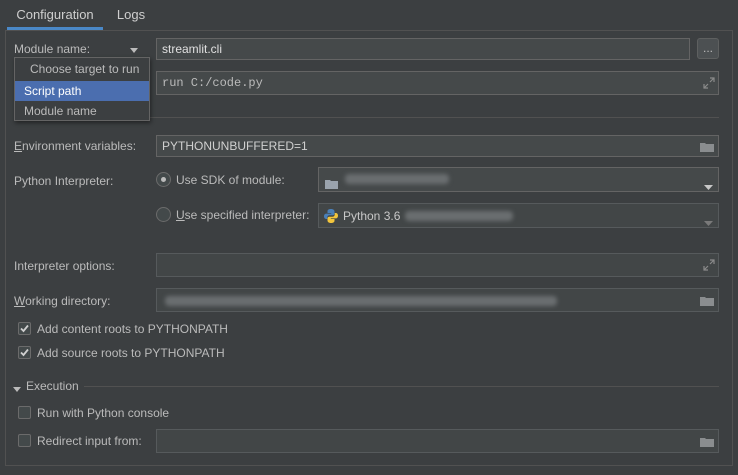  I want to click on execution-header: Execution, so click(52, 386).